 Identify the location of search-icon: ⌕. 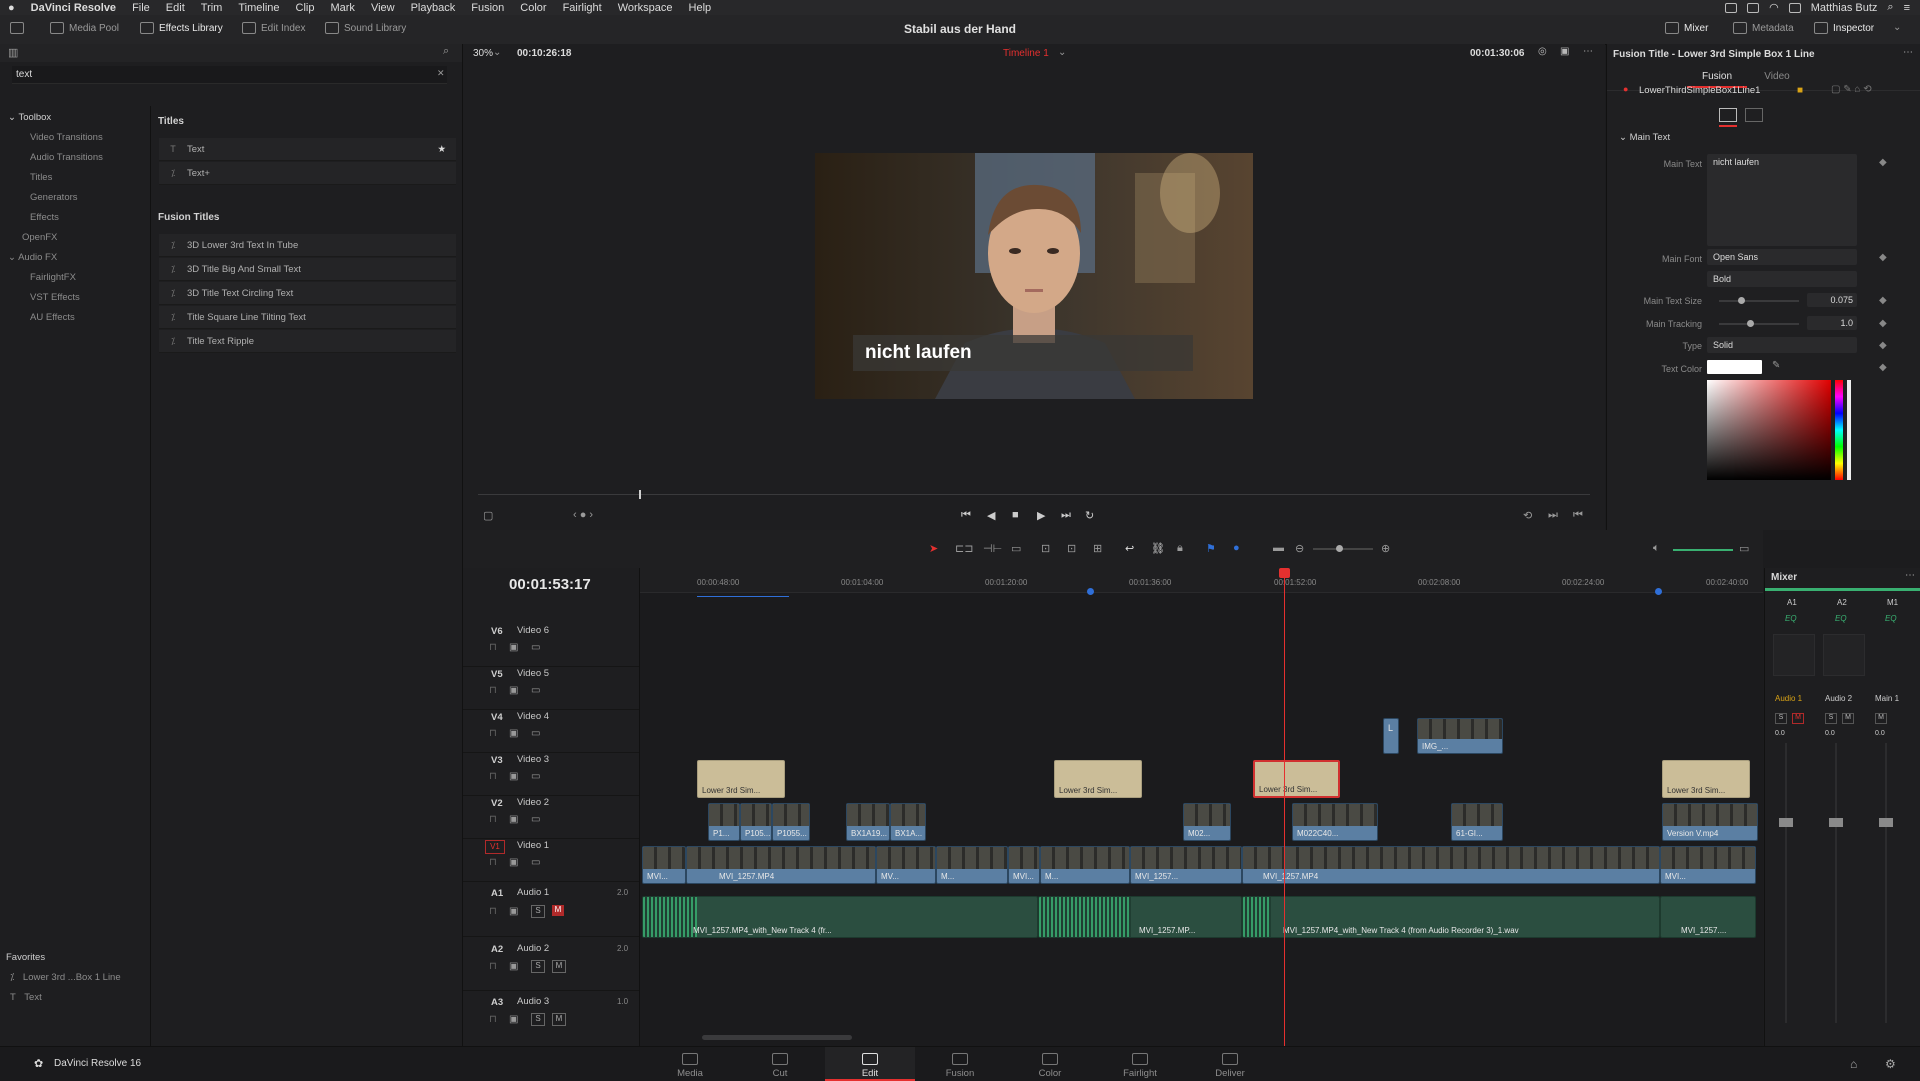
(1890, 7).